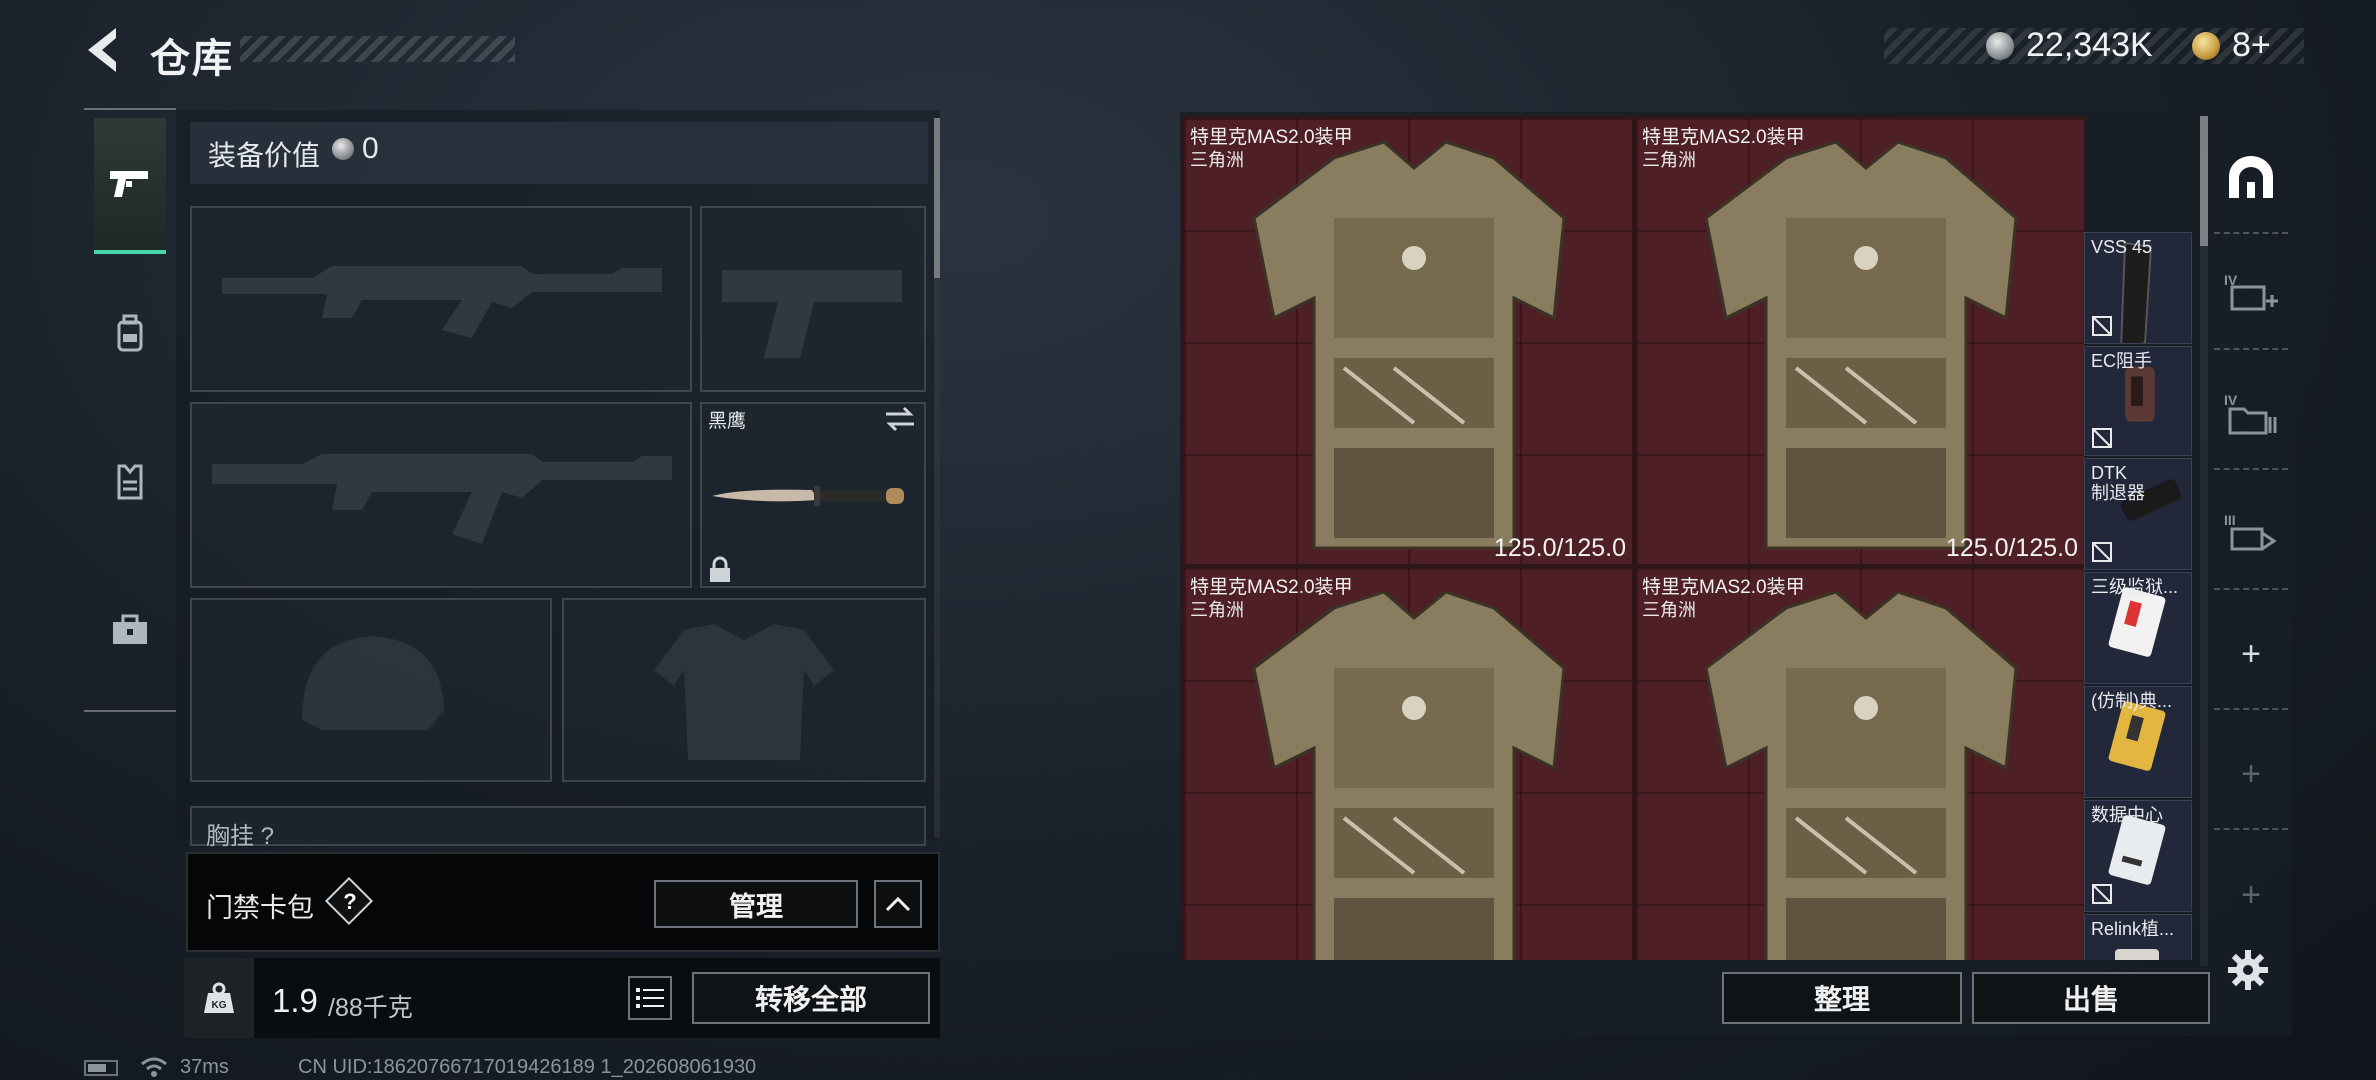 The height and width of the screenshot is (1080, 2376). I want to click on add-storage-slot-locked-2: +, so click(2251, 894).